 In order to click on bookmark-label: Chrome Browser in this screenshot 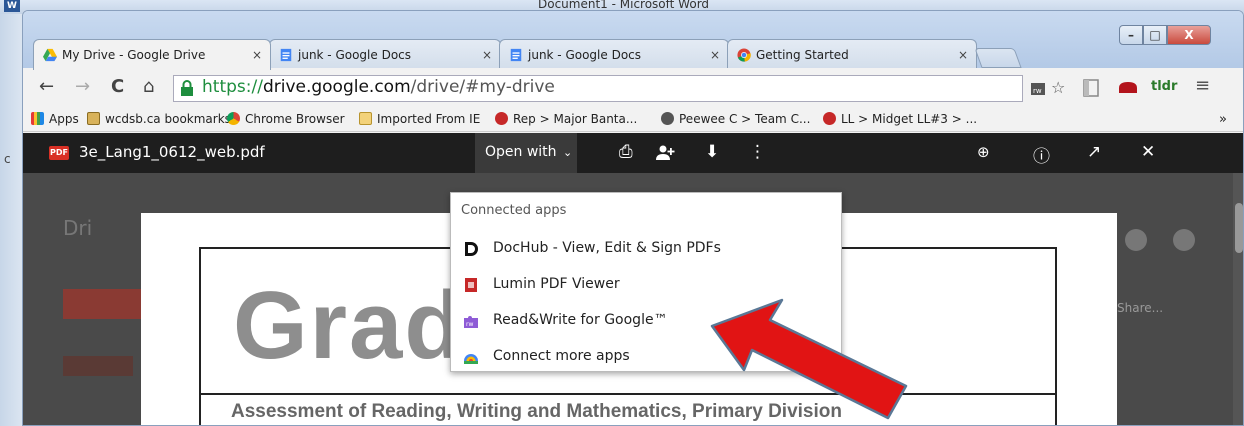, I will do `click(295, 119)`.